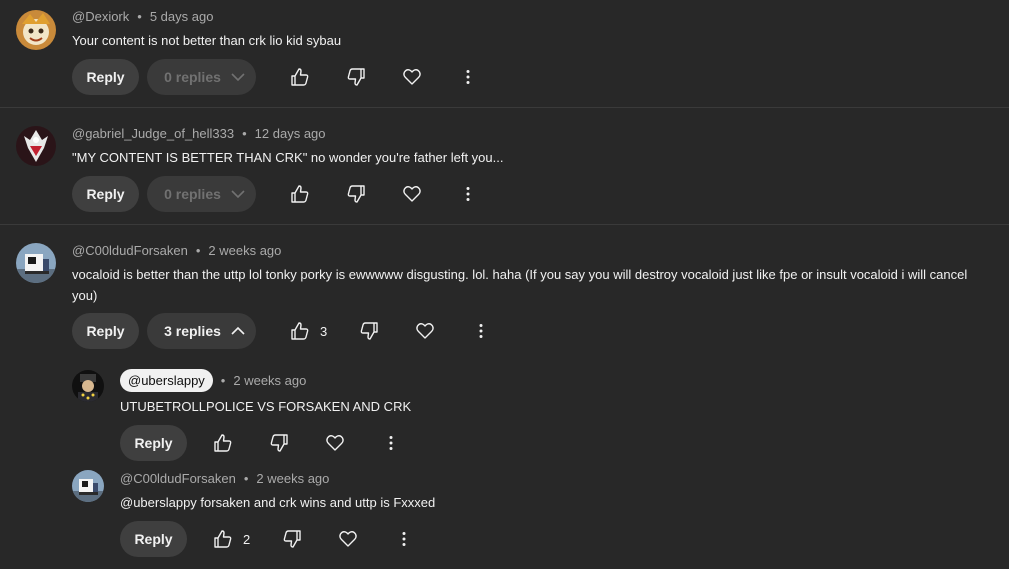 This screenshot has width=1009, height=569. Describe the element at coordinates (238, 330) in the screenshot. I see `chevron-up-icon` at that location.